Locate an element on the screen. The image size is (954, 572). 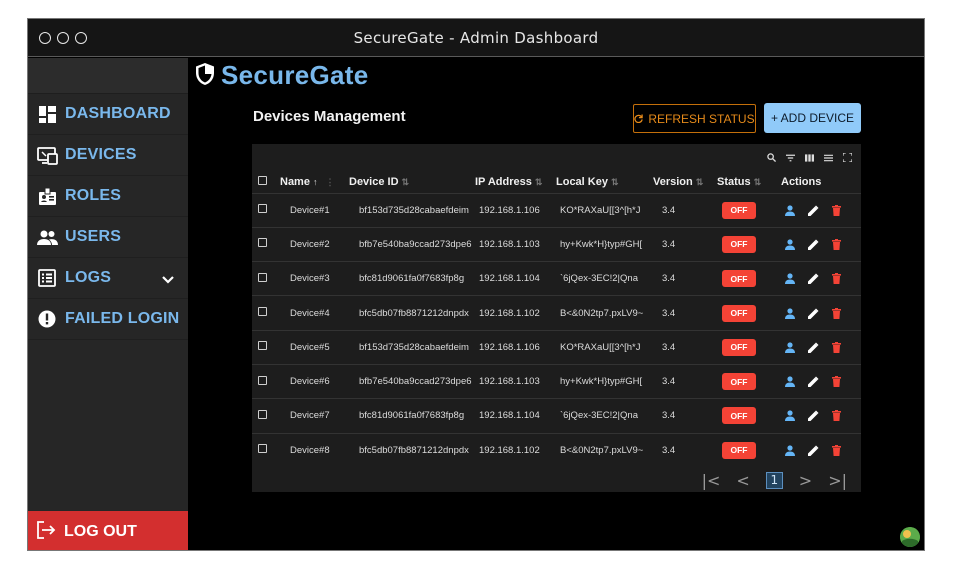
logout-button: LOG OUT is located at coordinates (108, 530).